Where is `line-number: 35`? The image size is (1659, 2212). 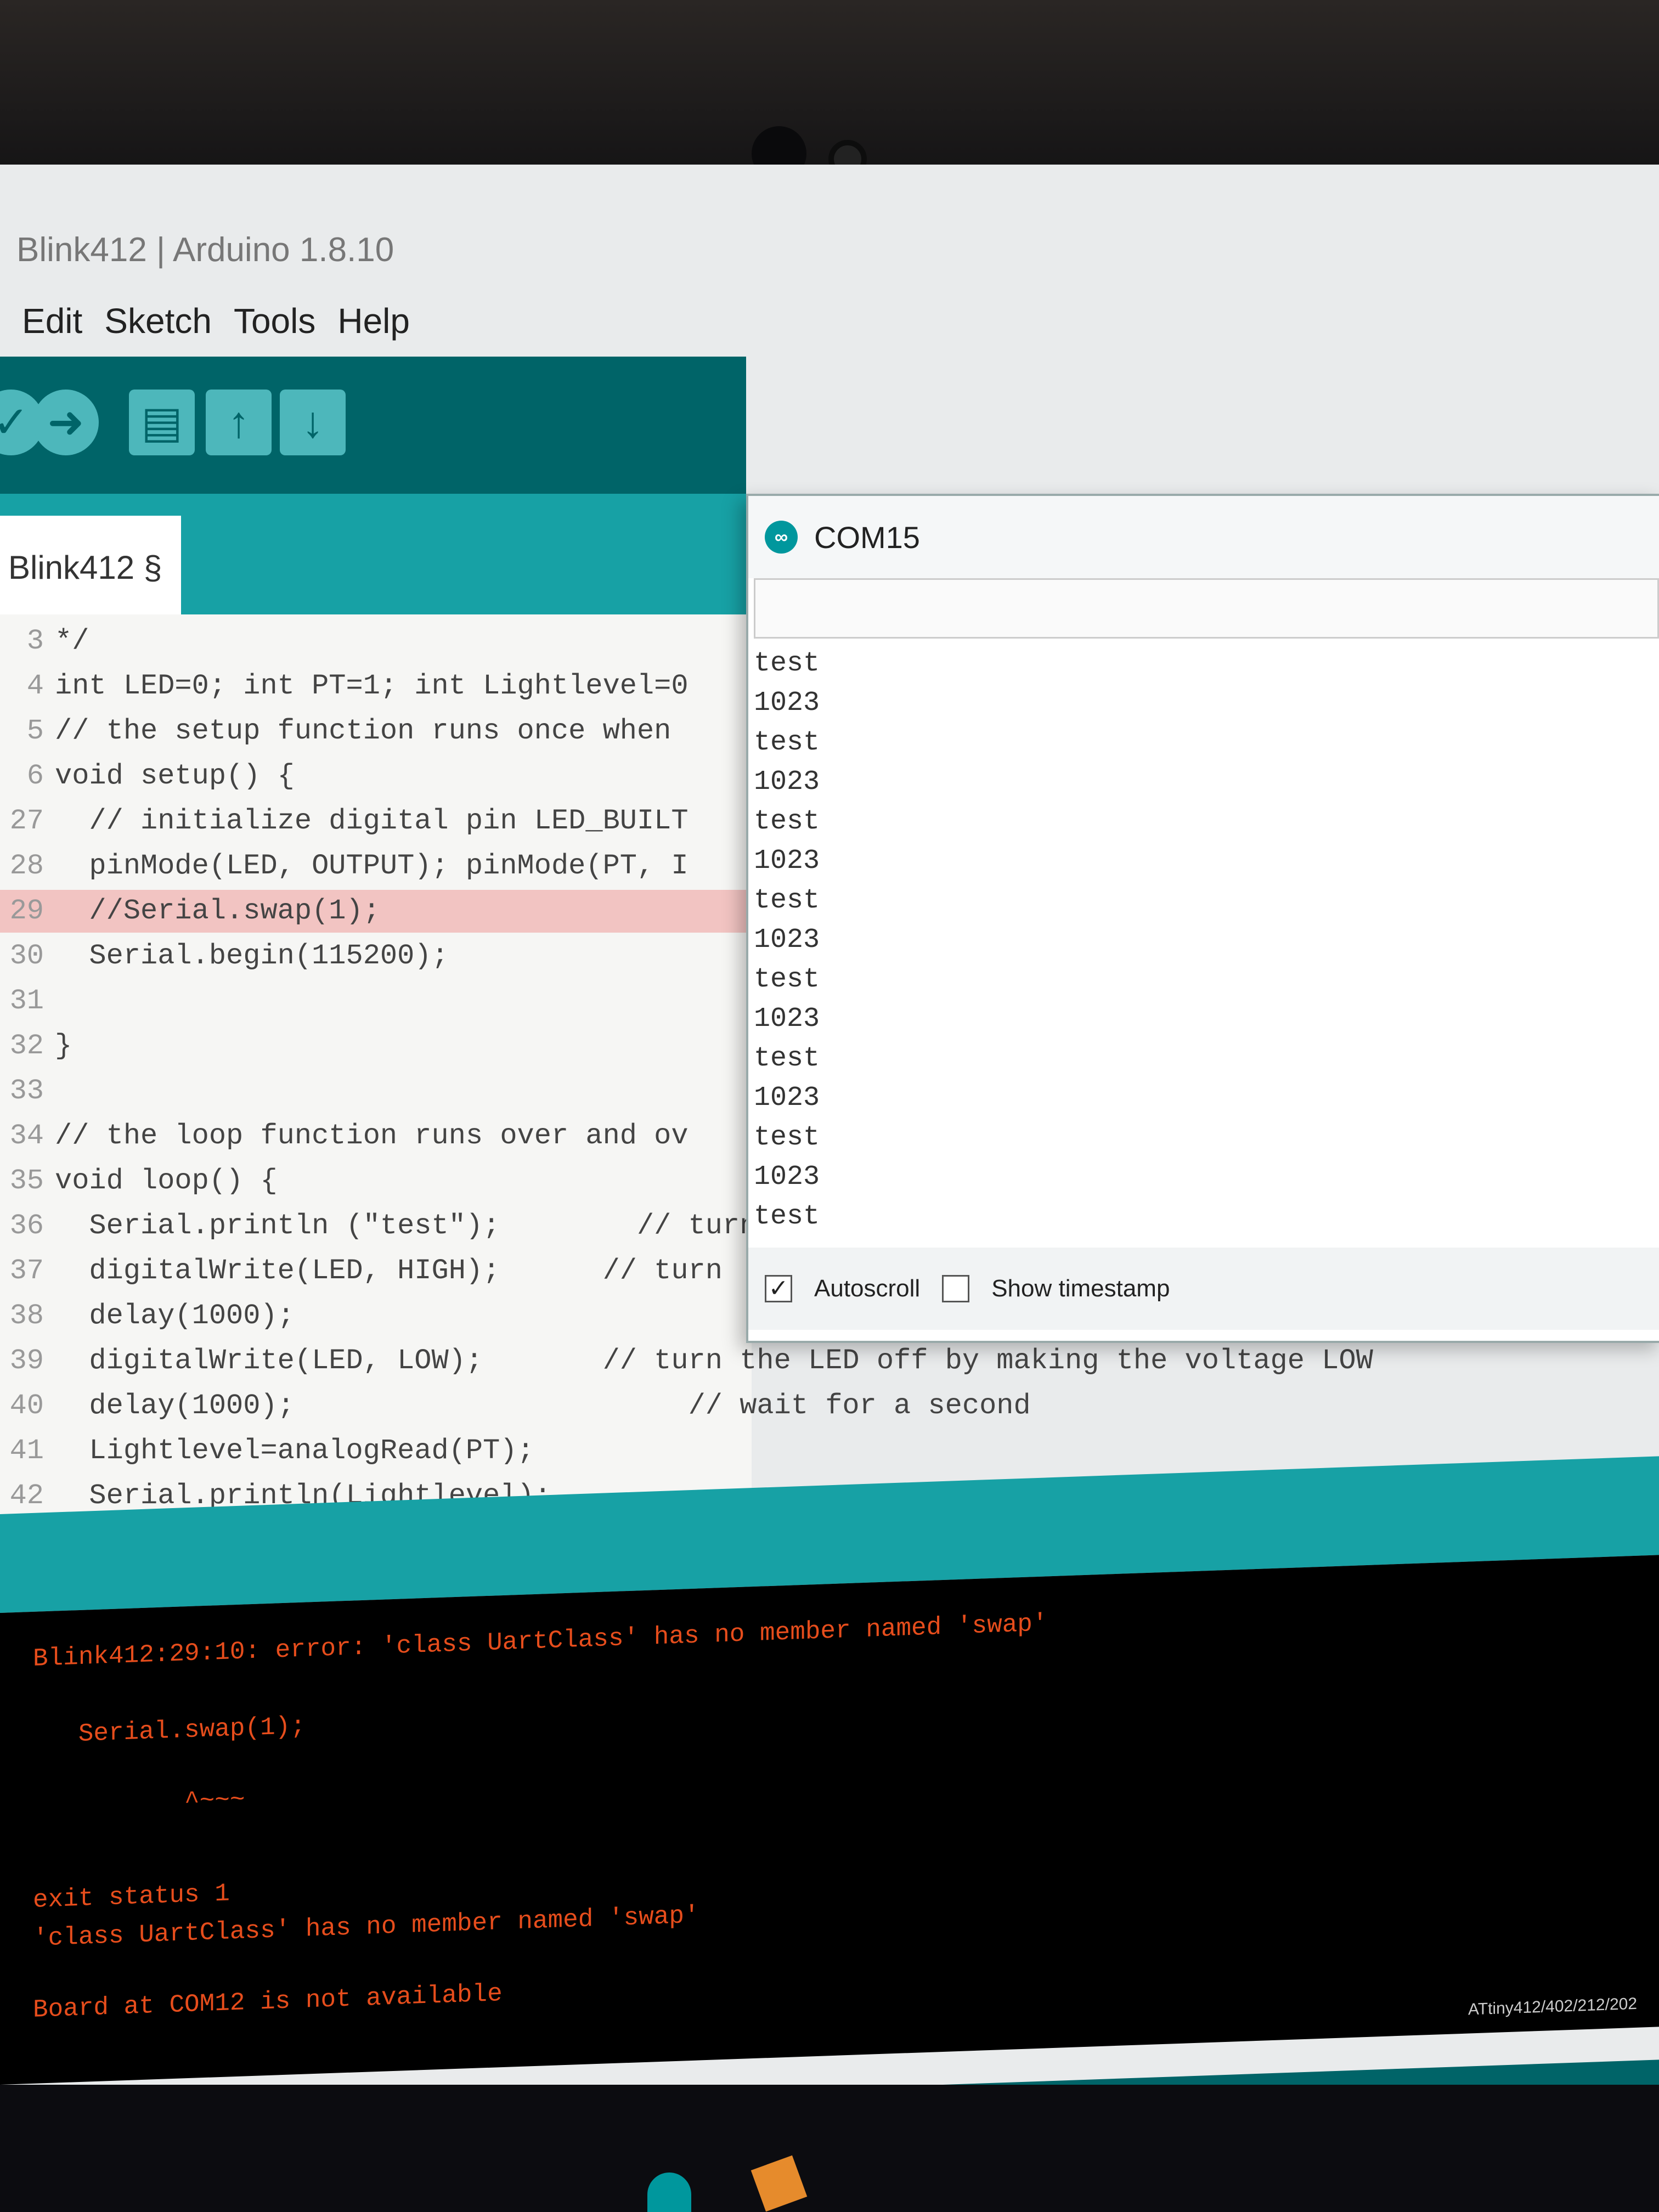 line-number: 35 is located at coordinates (27, 1181).